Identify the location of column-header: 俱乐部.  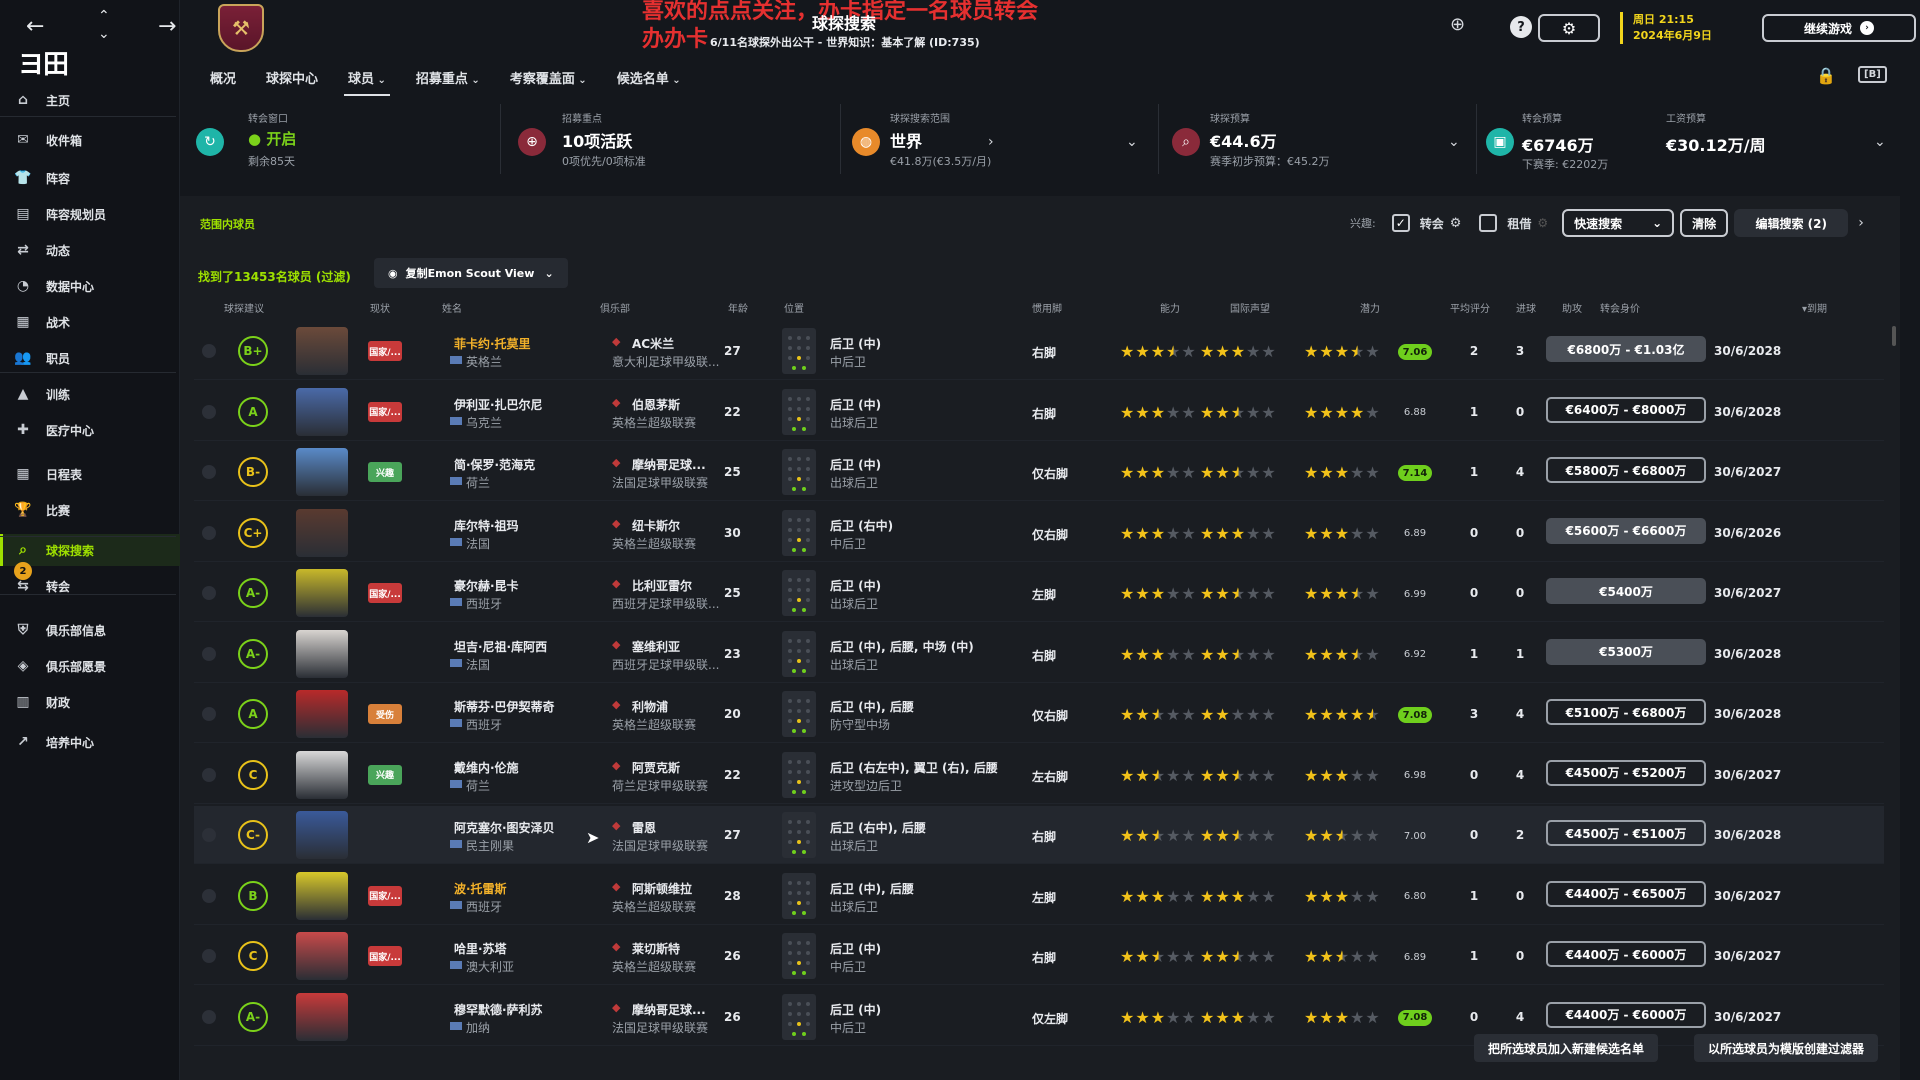
(615, 307).